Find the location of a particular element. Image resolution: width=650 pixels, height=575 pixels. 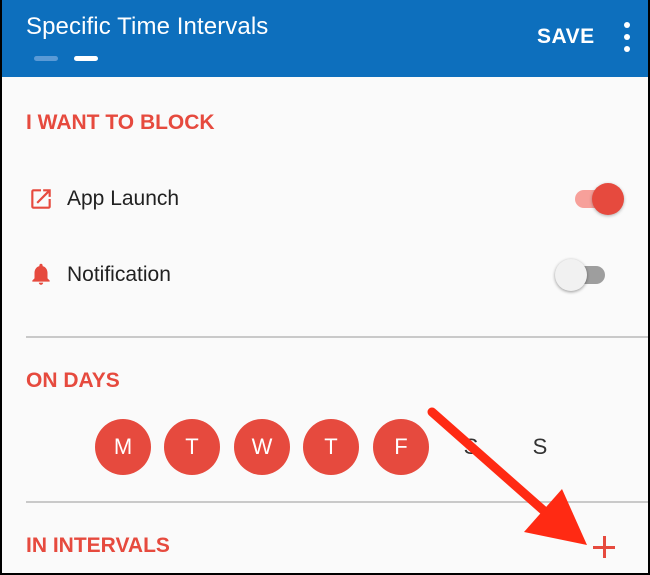

app-bar: Specific Time Intervals SAVE is located at coordinates (325, 38).